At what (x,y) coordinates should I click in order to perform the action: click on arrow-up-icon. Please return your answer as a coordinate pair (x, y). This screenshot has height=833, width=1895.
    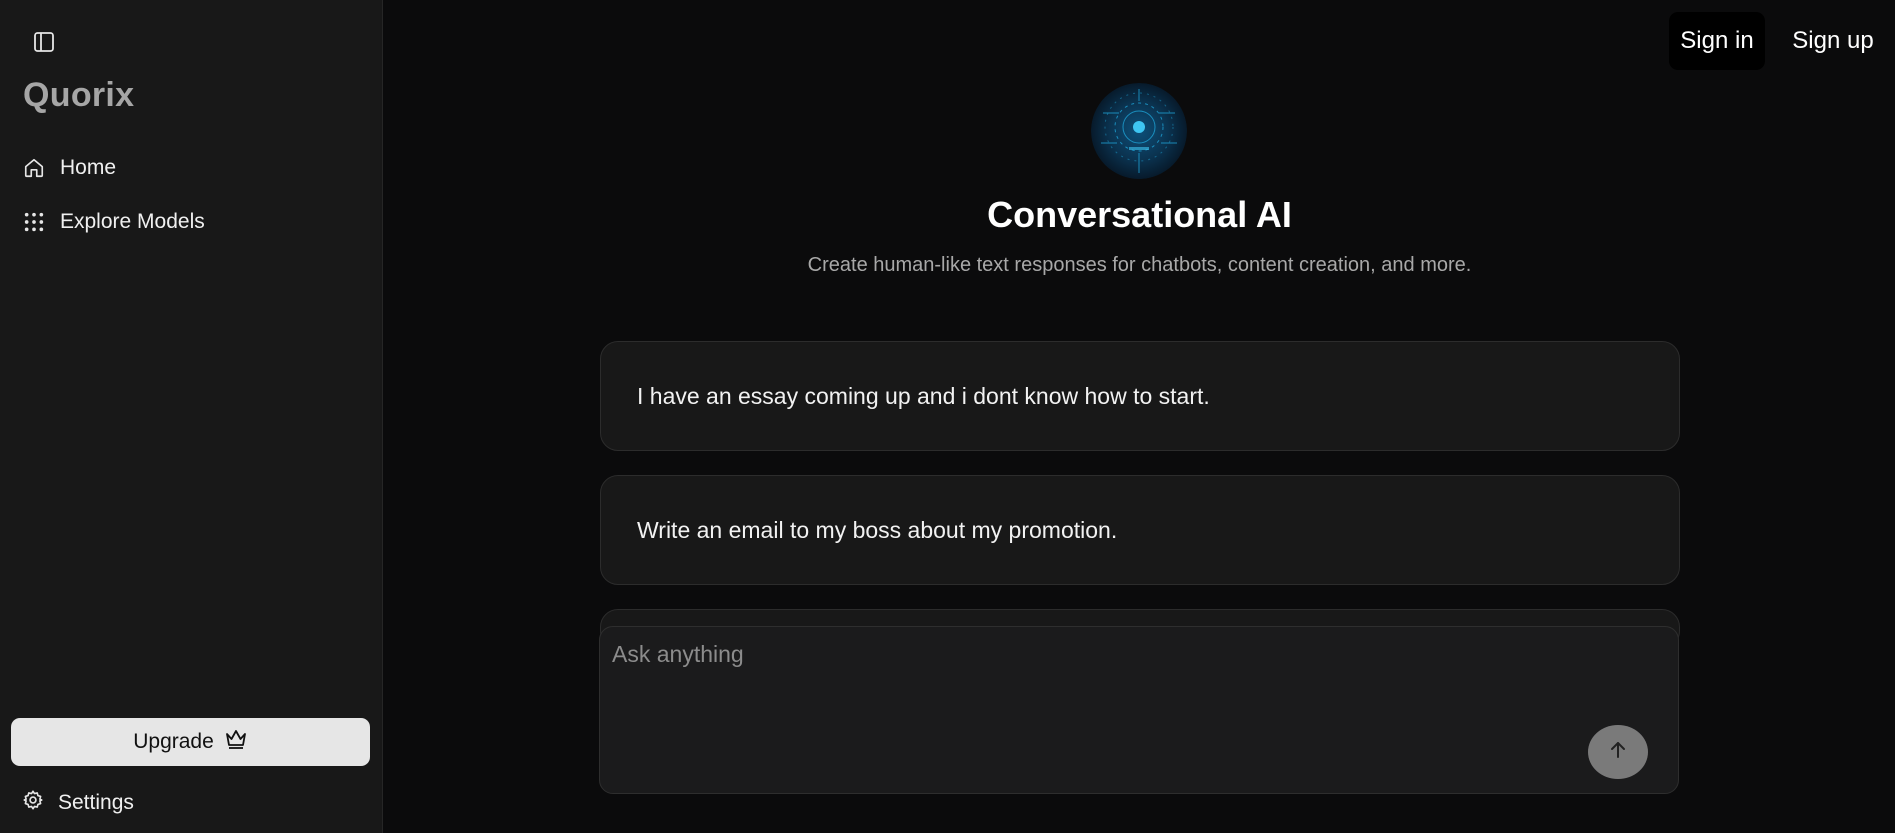
    Looking at the image, I should click on (1618, 752).